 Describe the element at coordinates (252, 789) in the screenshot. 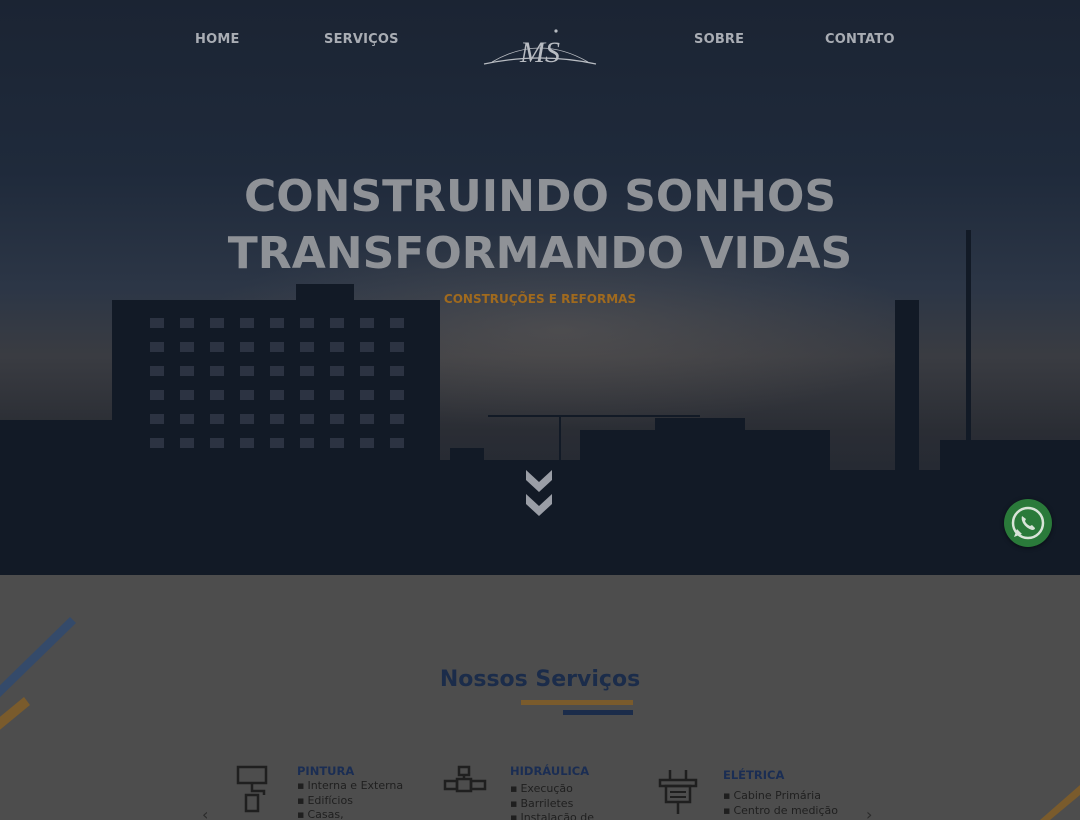

I see `paint-roller-icon` at that location.